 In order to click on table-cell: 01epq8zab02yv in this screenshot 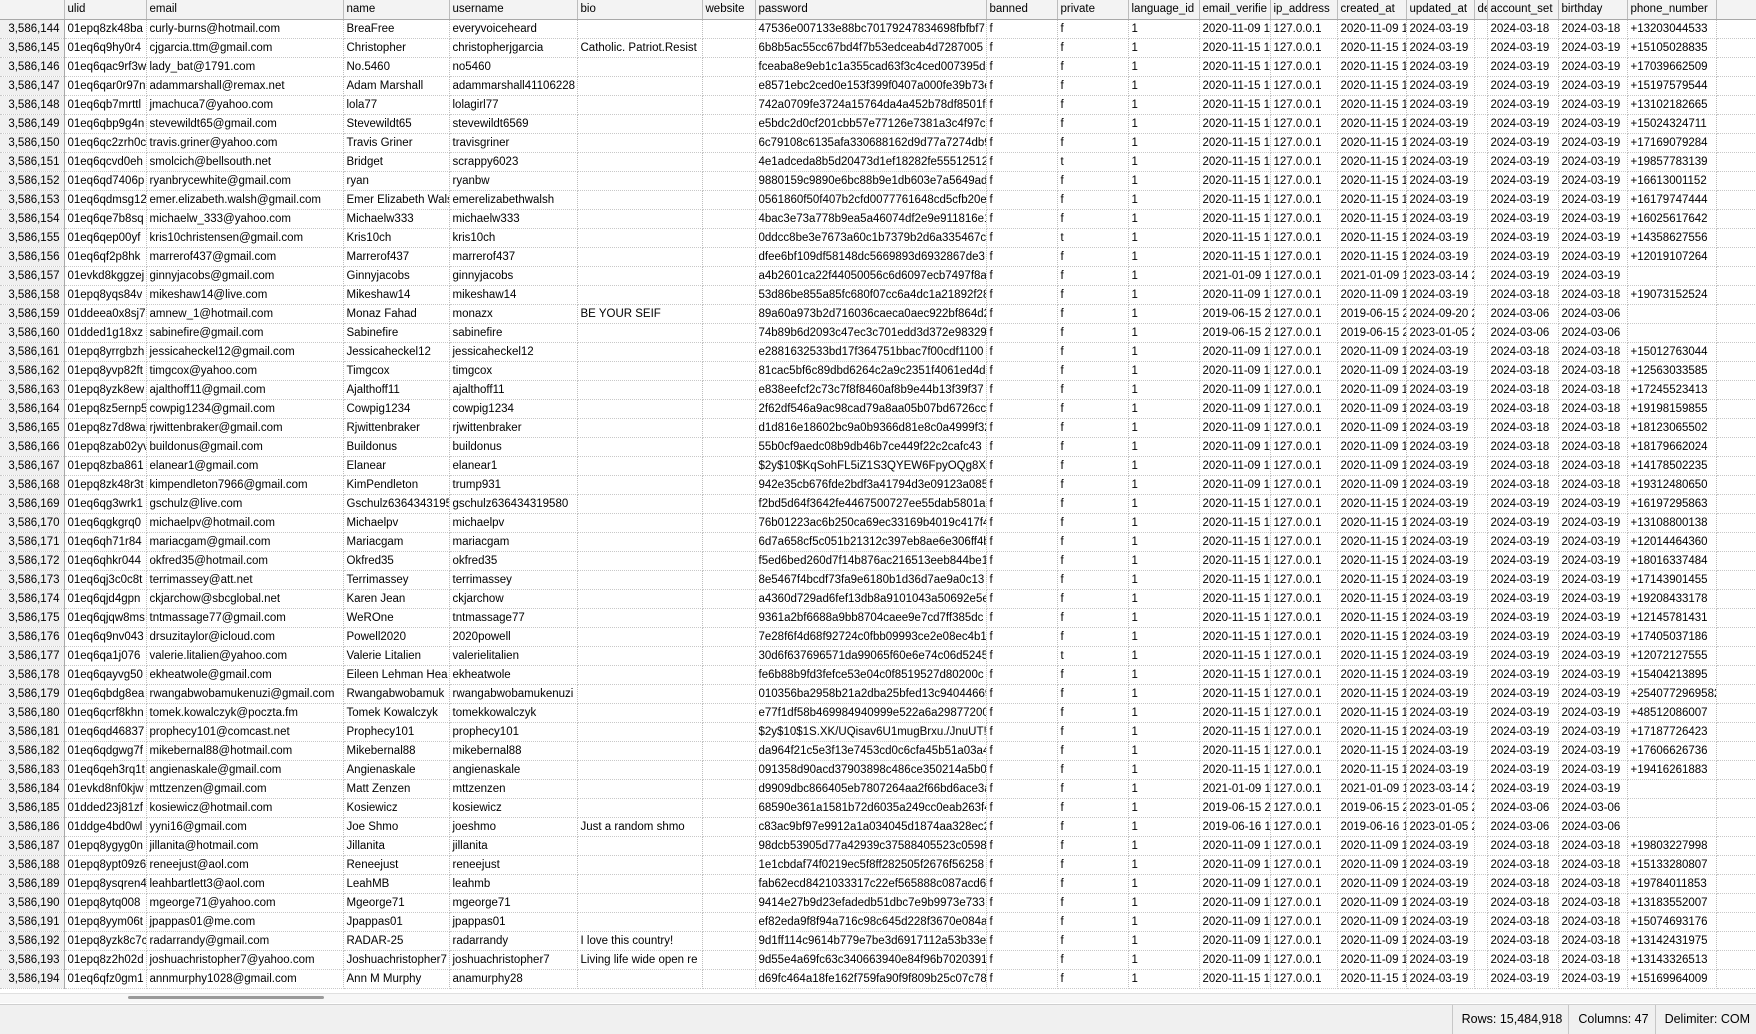, I will do `click(105, 447)`.